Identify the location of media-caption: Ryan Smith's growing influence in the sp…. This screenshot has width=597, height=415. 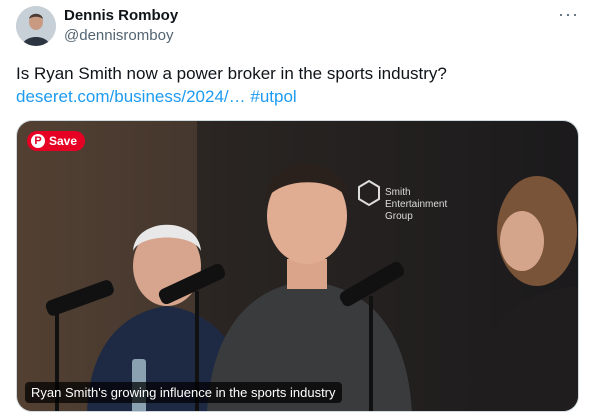
(183, 392).